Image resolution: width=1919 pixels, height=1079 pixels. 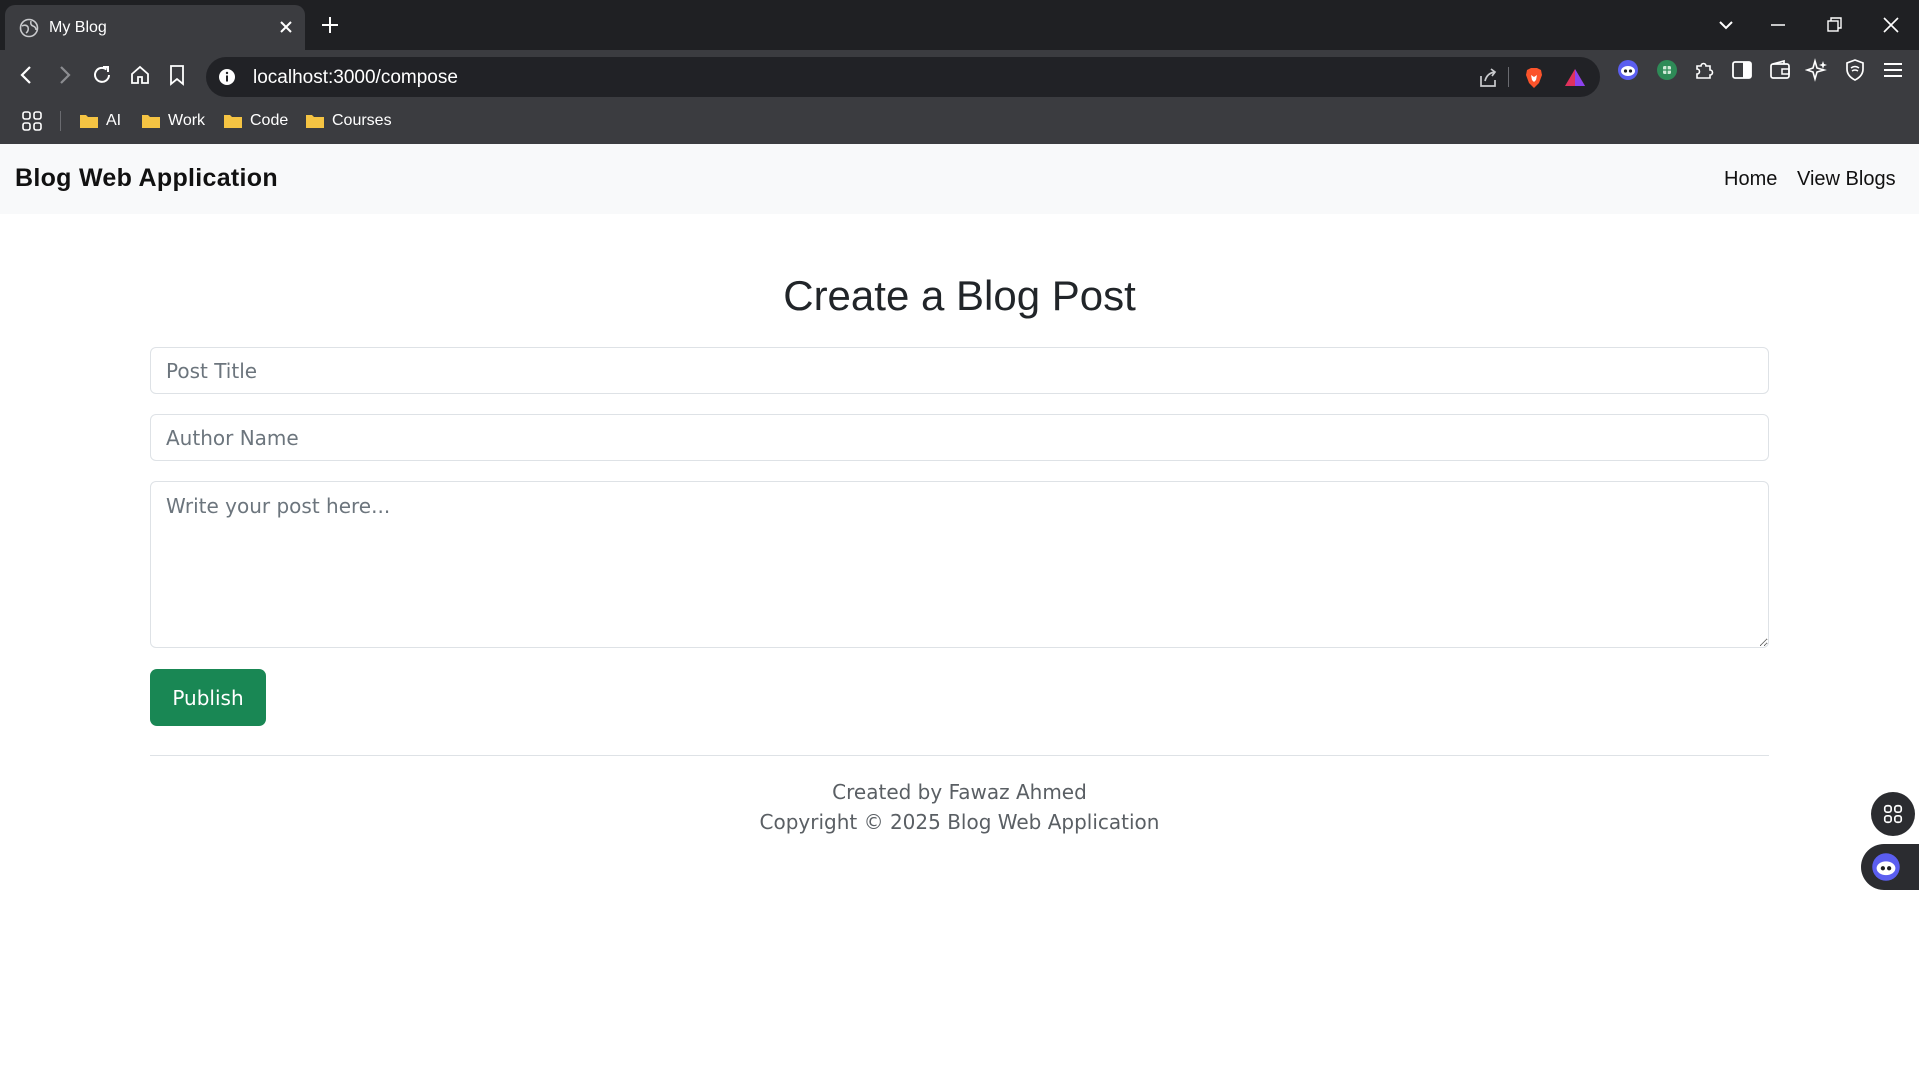 I want to click on bookmark-folder-courses: Courses, so click(x=348, y=121).